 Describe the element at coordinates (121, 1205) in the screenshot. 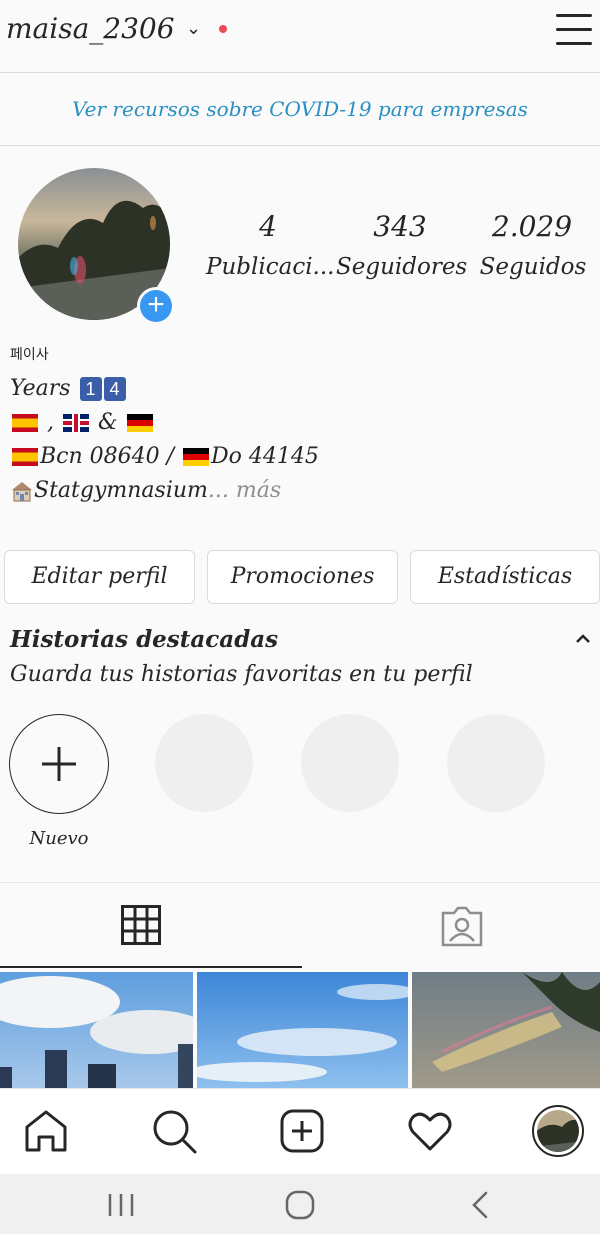

I see `recents-icon` at that location.